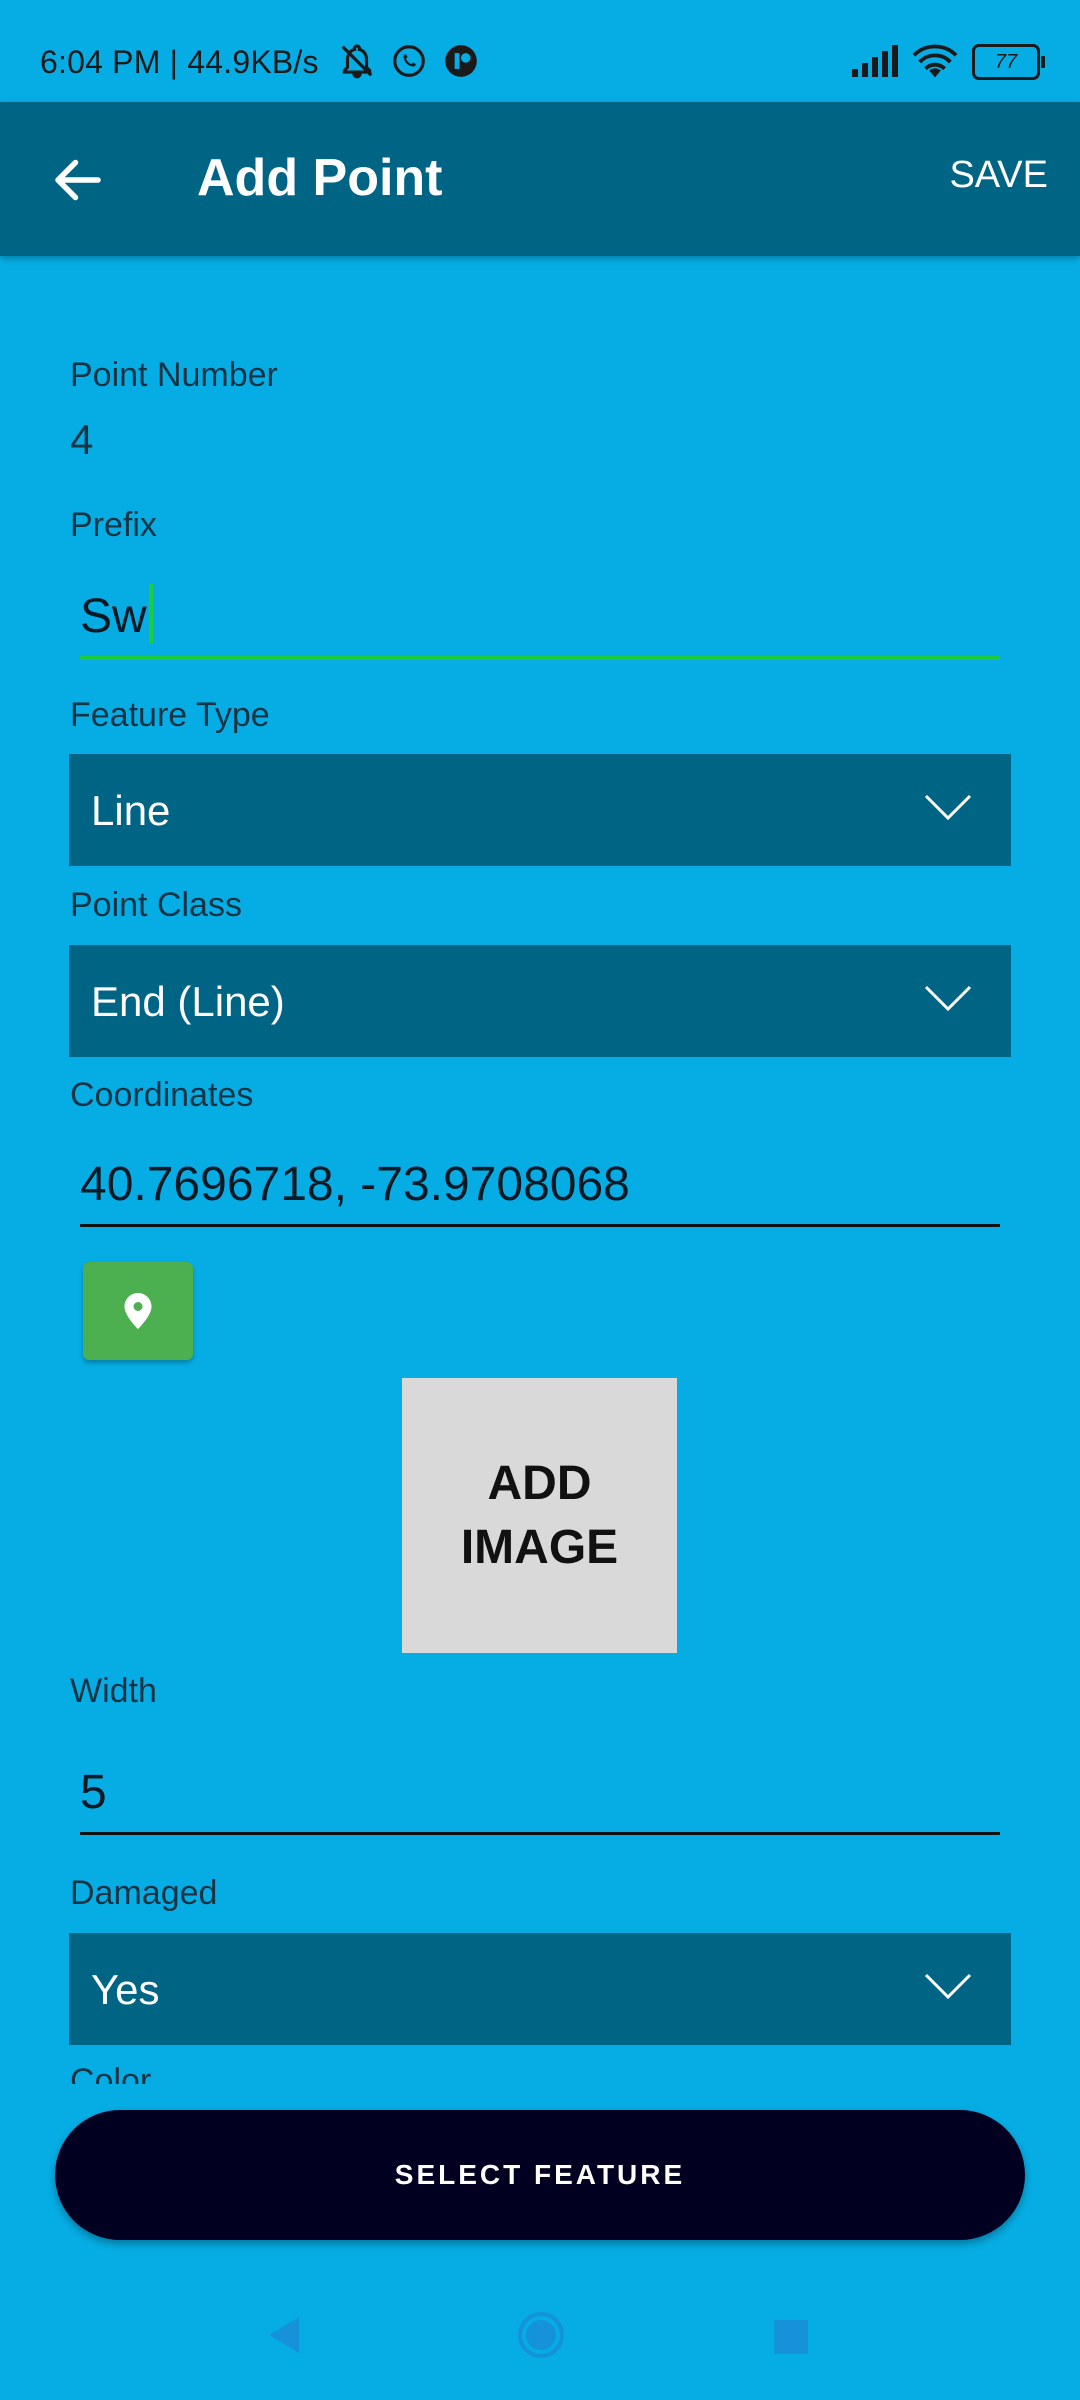 The height and width of the screenshot is (2400, 1080). What do you see at coordinates (131, 810) in the screenshot?
I see `feature-type-value: Line` at bounding box center [131, 810].